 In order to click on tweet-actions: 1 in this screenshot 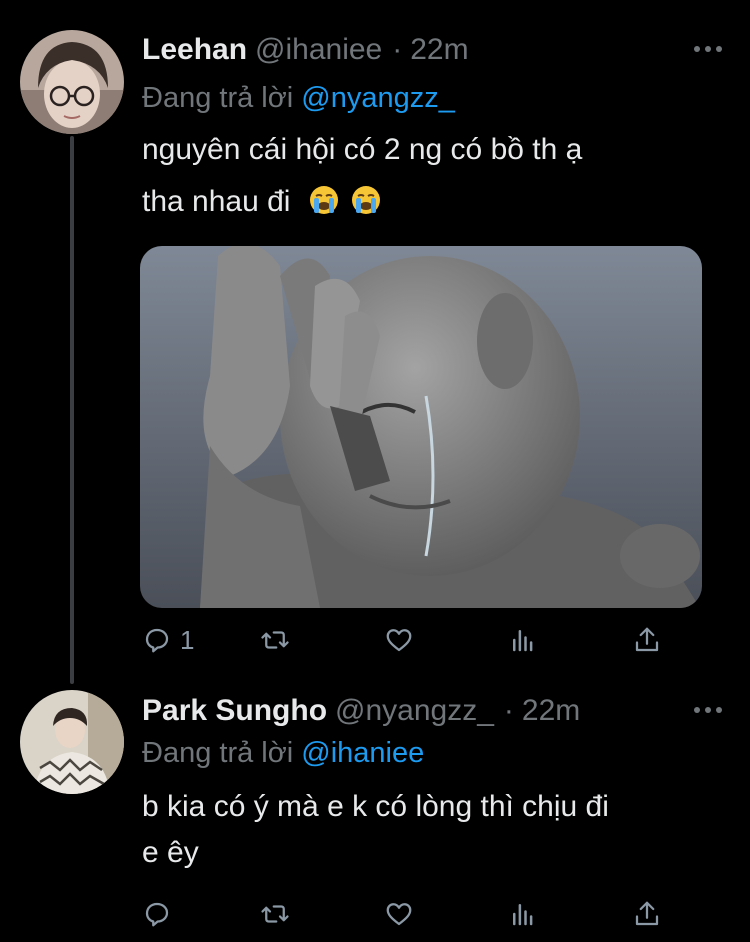, I will do `click(402, 640)`.